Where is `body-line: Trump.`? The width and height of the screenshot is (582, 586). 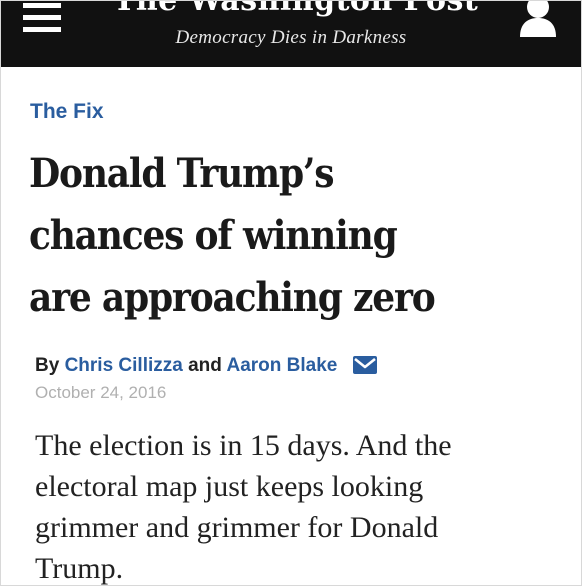 body-line: Trump. is located at coordinates (79, 568).